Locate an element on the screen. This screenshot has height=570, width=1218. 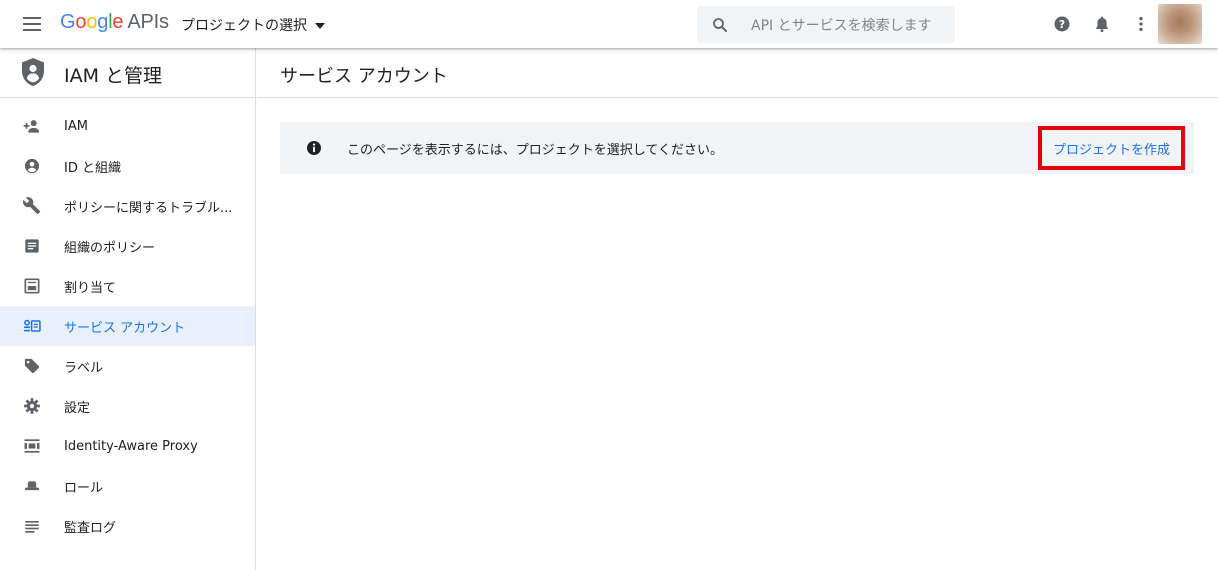
sidebar-item-label: 監査ログ is located at coordinates (90, 528).